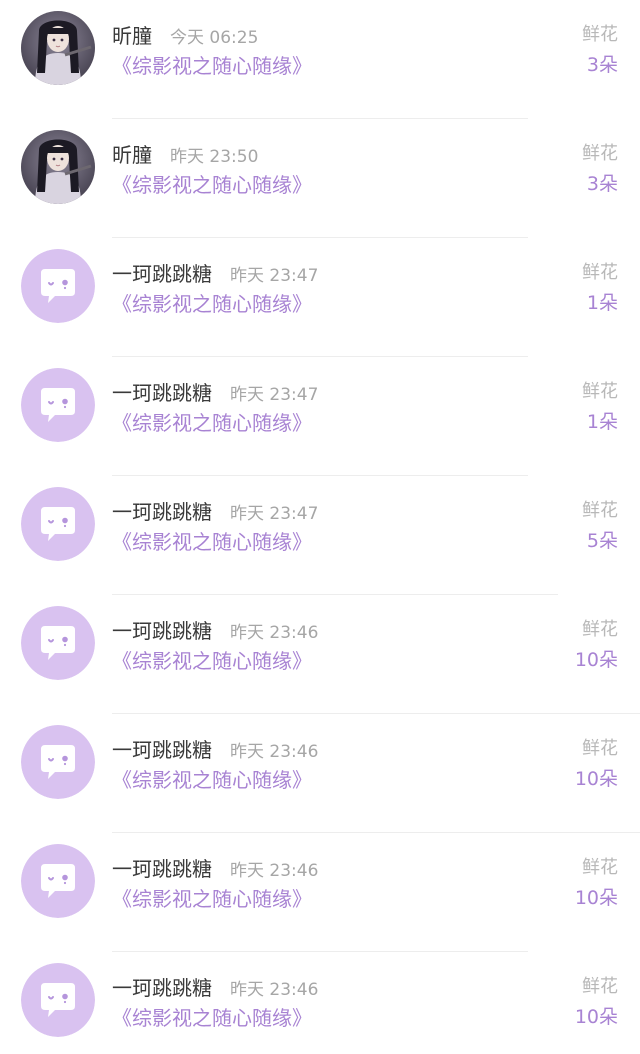  What do you see at coordinates (320, 59) in the screenshot?
I see `list-item: 昕朣 今天 06:25 《综影视之随心随缘》 鲜花 3朵` at bounding box center [320, 59].